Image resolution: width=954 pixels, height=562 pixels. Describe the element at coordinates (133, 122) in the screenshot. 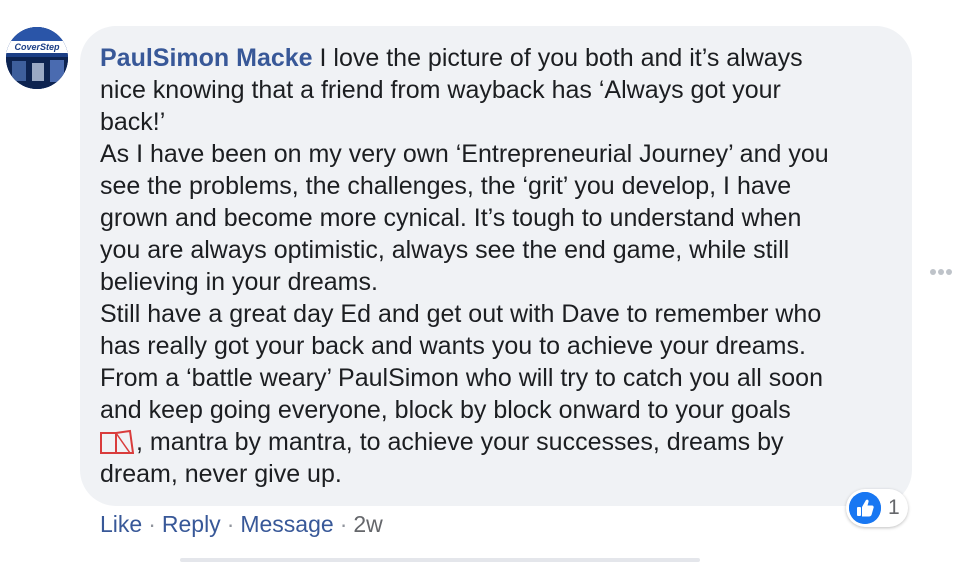

I see `comment-line: back!’` at that location.